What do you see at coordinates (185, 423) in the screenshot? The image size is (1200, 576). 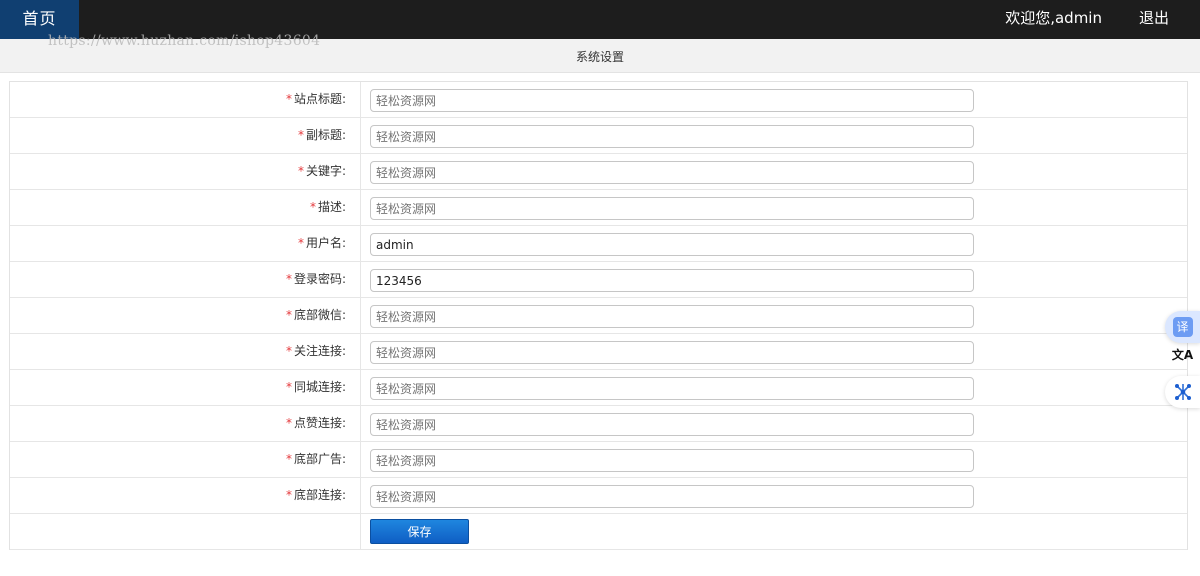 I see `field-label: * 点赞连接:` at bounding box center [185, 423].